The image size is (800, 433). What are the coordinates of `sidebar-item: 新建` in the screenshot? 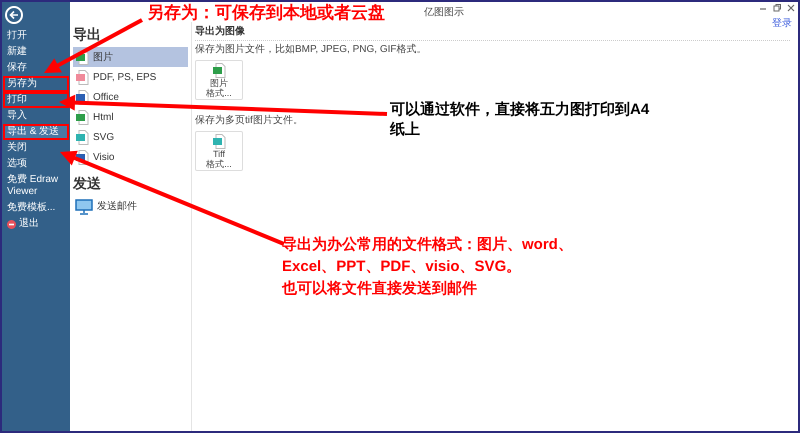 It's located at (36, 52).